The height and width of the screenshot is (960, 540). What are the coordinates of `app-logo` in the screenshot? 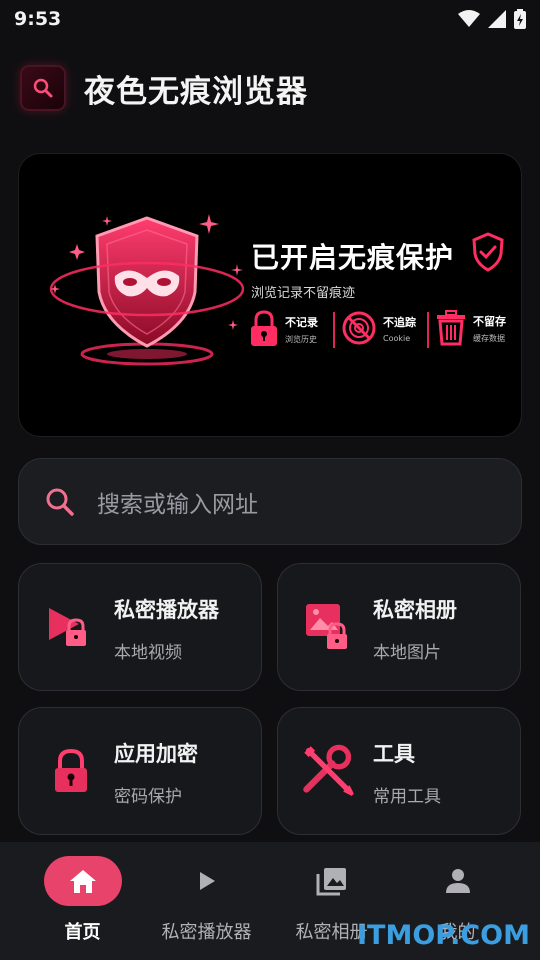 It's located at (43, 88).